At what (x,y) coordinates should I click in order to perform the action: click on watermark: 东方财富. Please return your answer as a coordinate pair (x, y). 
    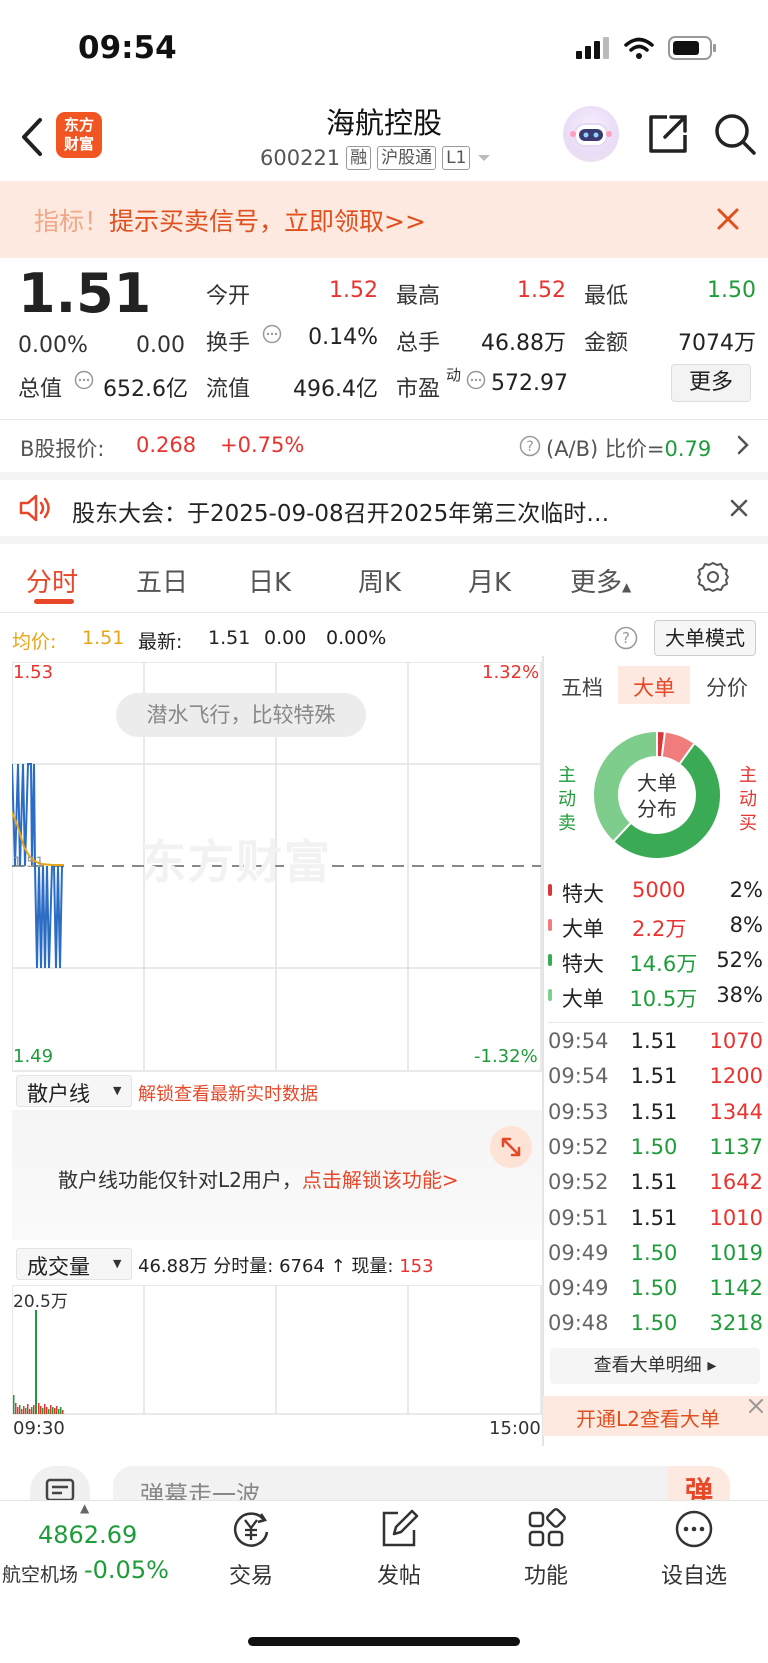
    Looking at the image, I should click on (236, 862).